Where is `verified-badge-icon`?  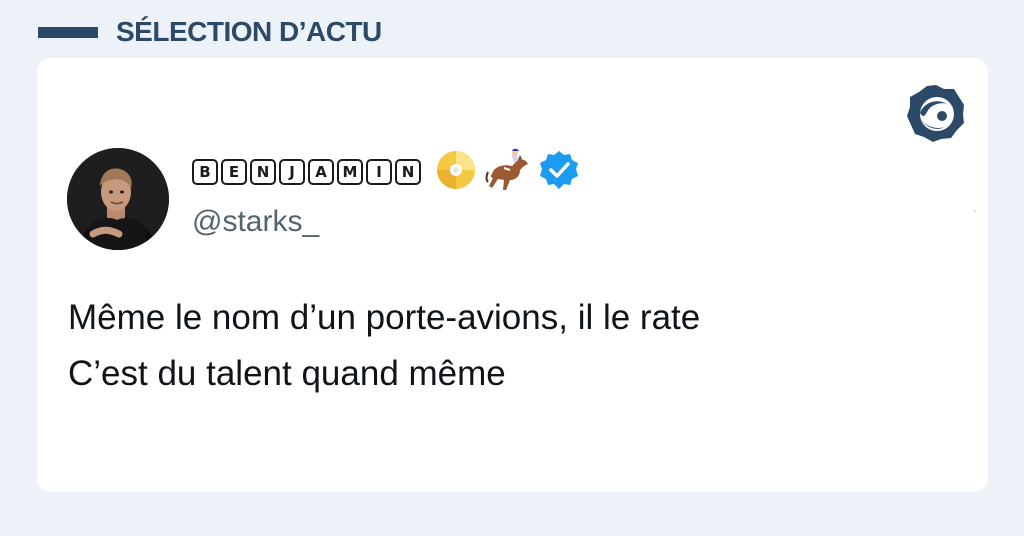
verified-badge-icon is located at coordinates (559, 172).